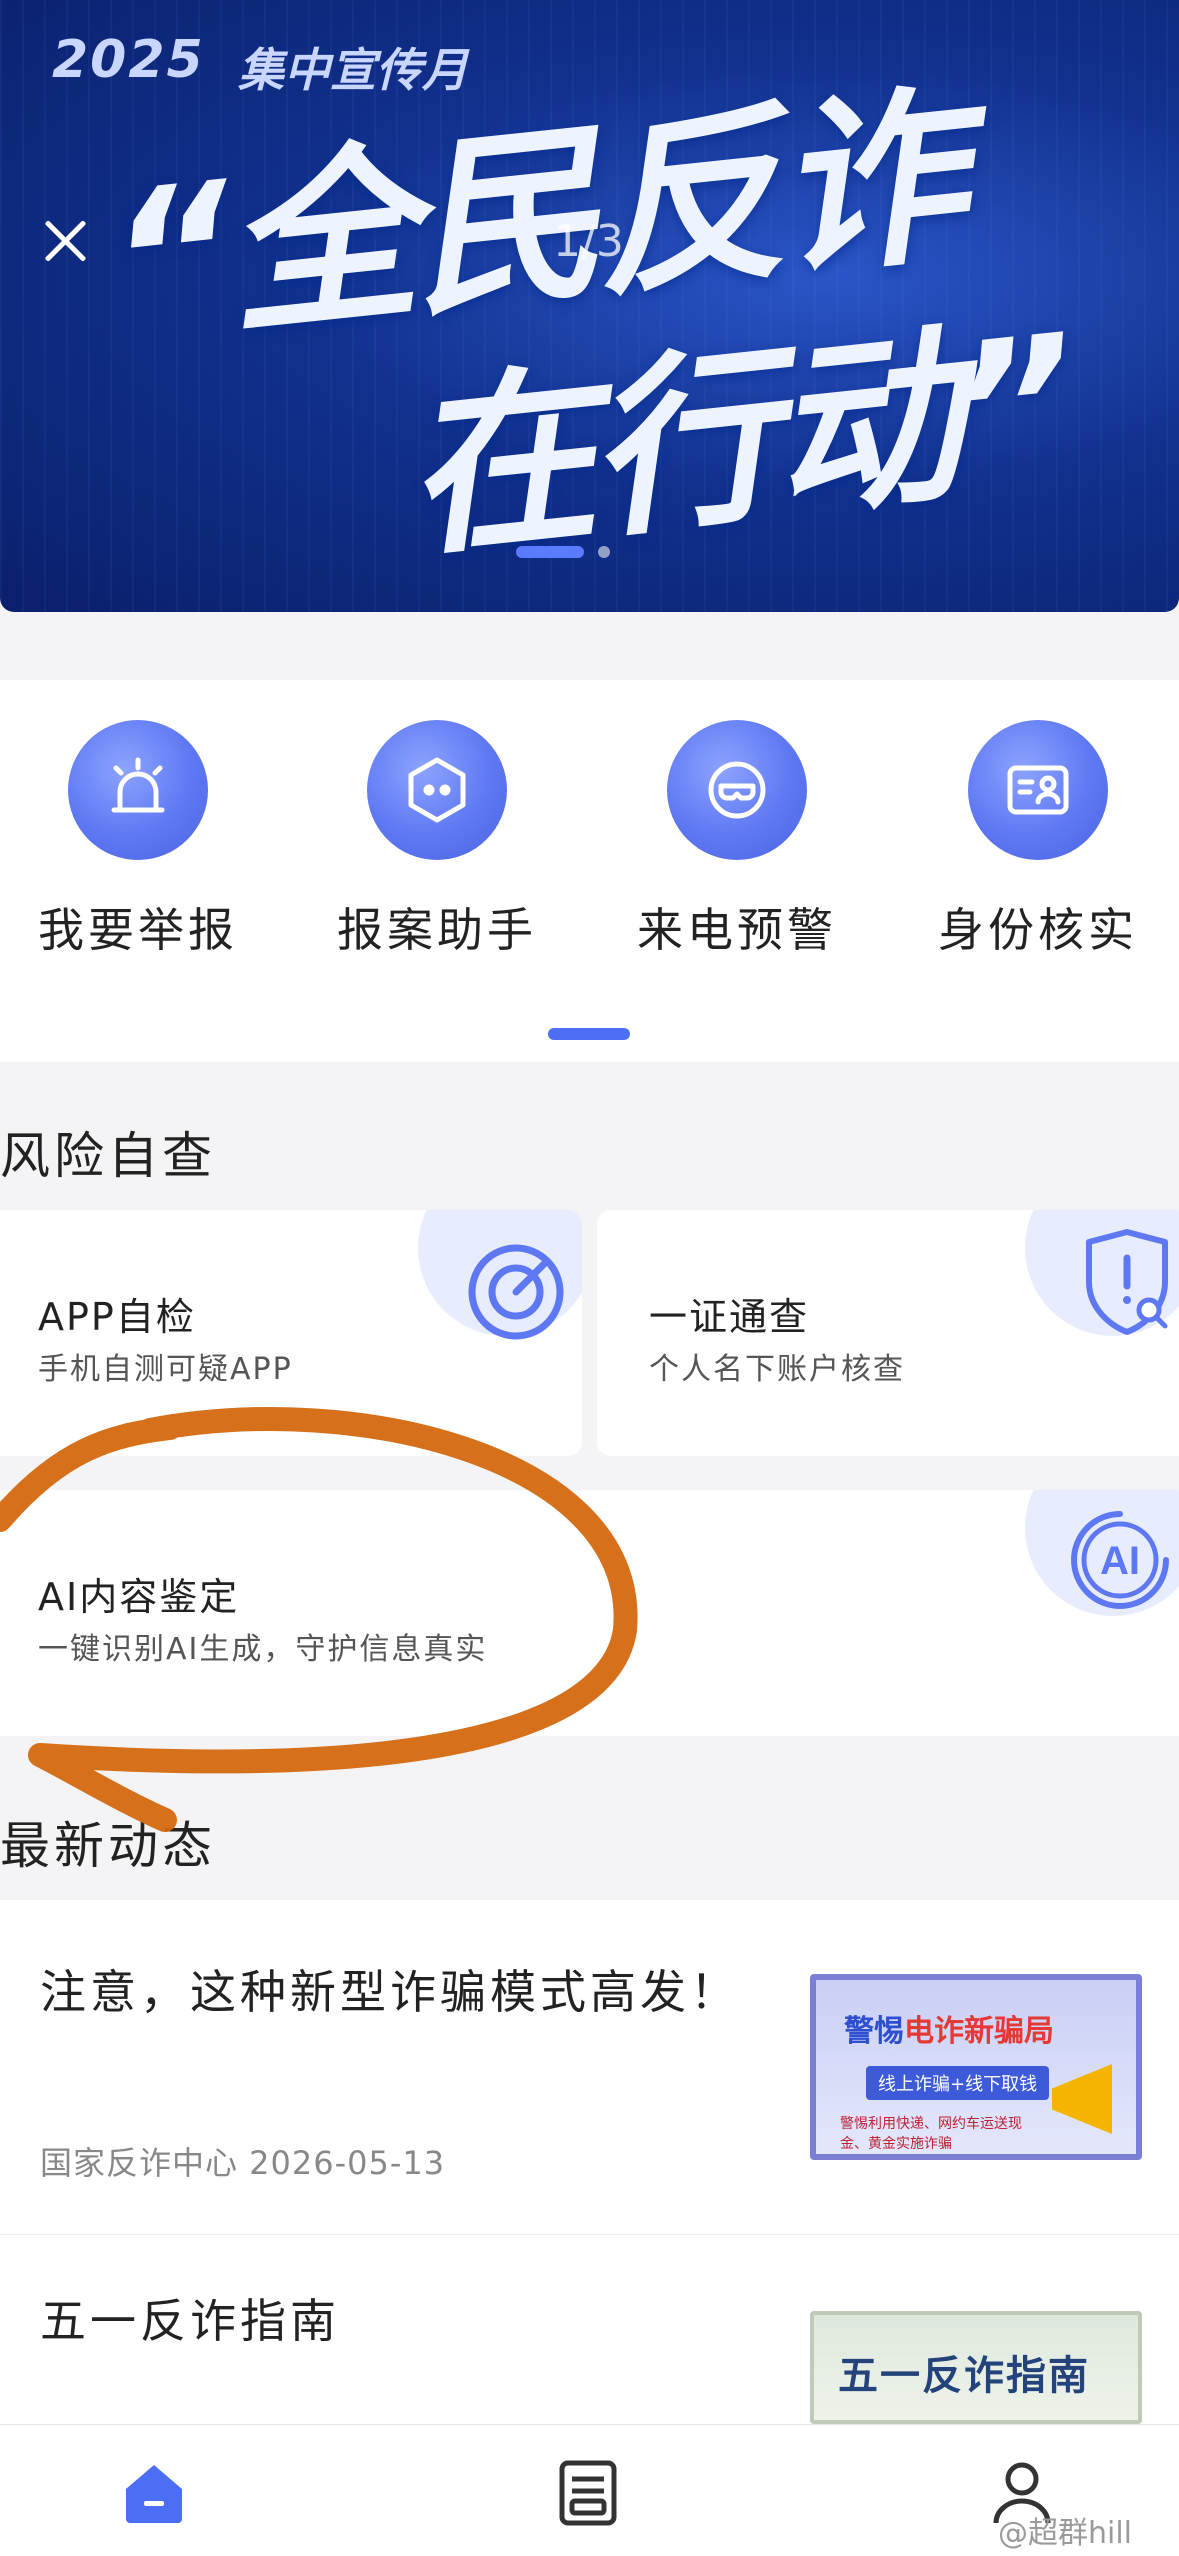 Image resolution: width=1179 pixels, height=2556 pixels. I want to click on news-meta: 国家反诈中心 2026-05-13, so click(243, 2163).